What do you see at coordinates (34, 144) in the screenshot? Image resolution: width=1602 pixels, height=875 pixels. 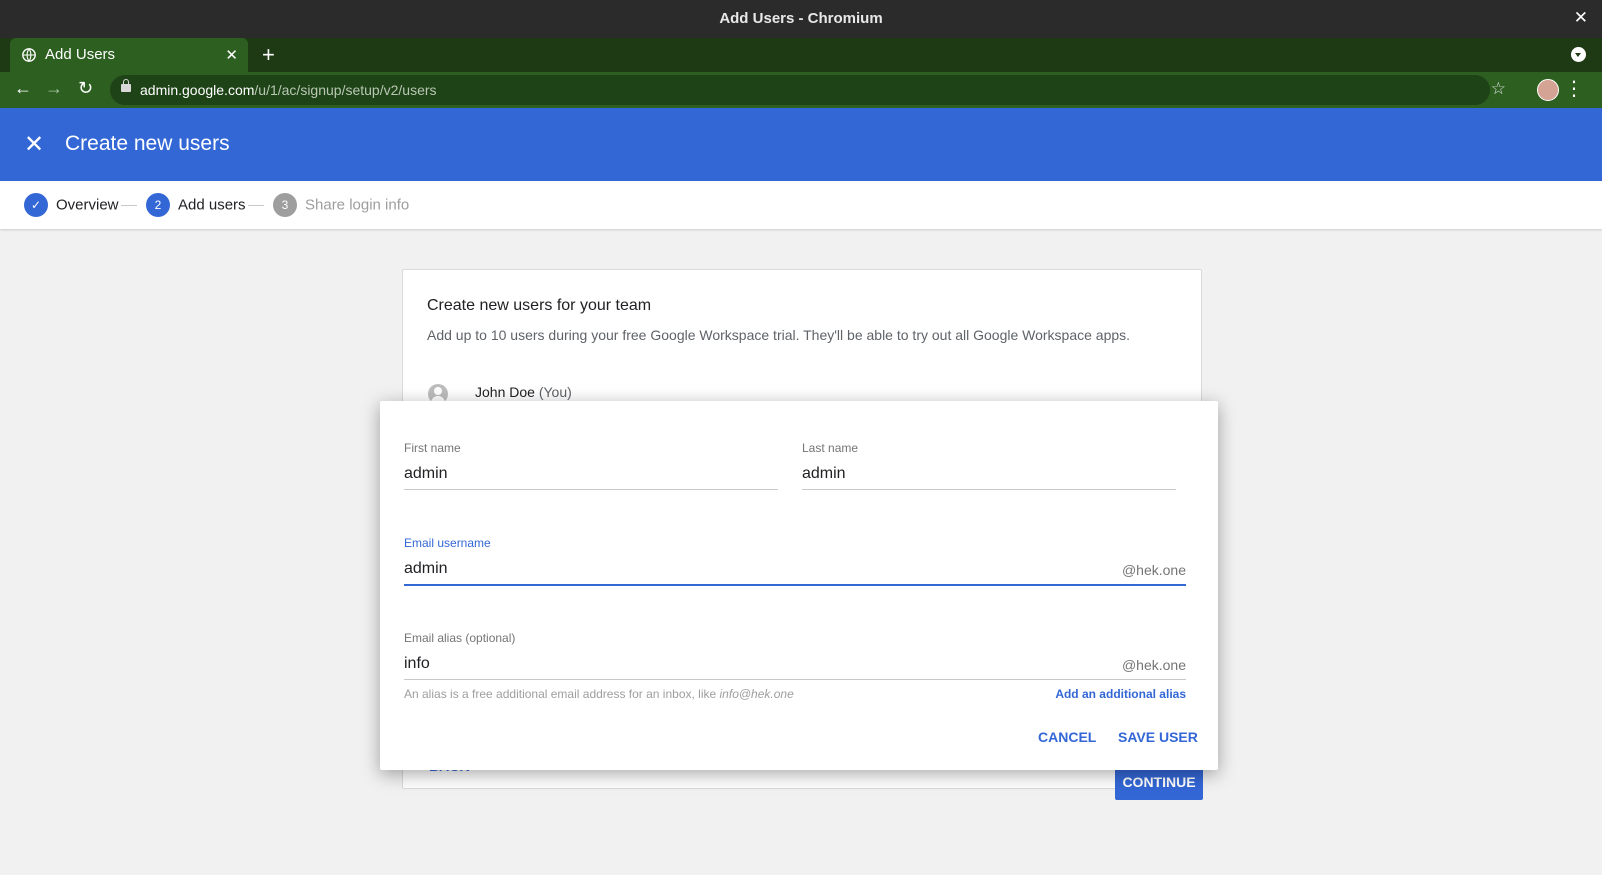 I see `close-icon: ✕` at bounding box center [34, 144].